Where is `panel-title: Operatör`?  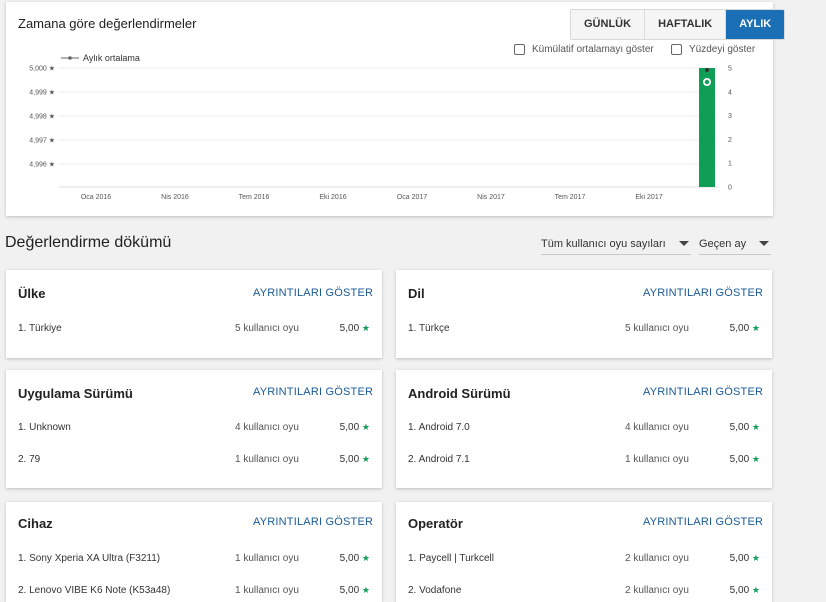 panel-title: Operatör is located at coordinates (435, 523).